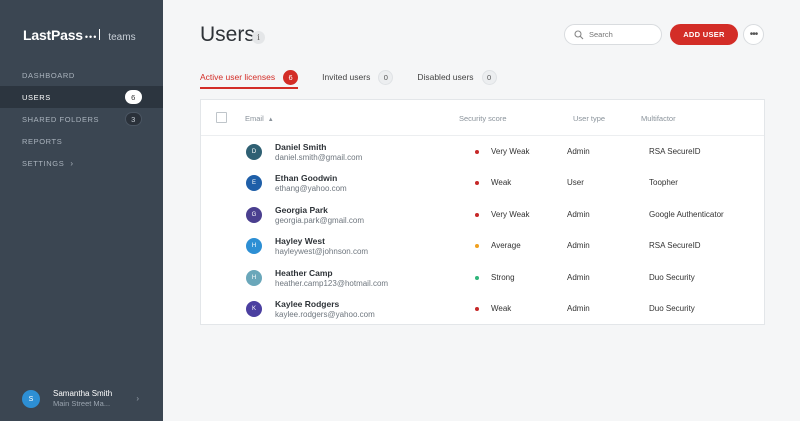 The height and width of the screenshot is (421, 800). Describe the element at coordinates (91, 37) in the screenshot. I see `logo-dots: •••` at that location.